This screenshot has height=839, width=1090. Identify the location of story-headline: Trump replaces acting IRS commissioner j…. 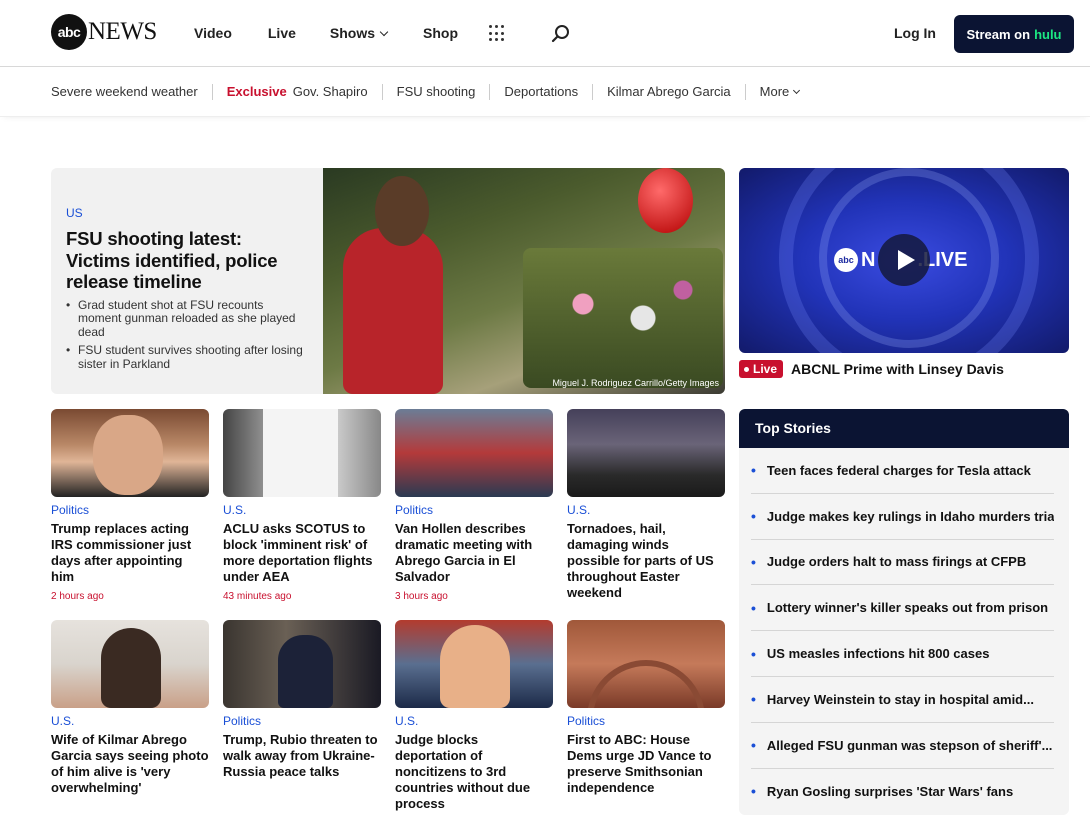
(130, 553).